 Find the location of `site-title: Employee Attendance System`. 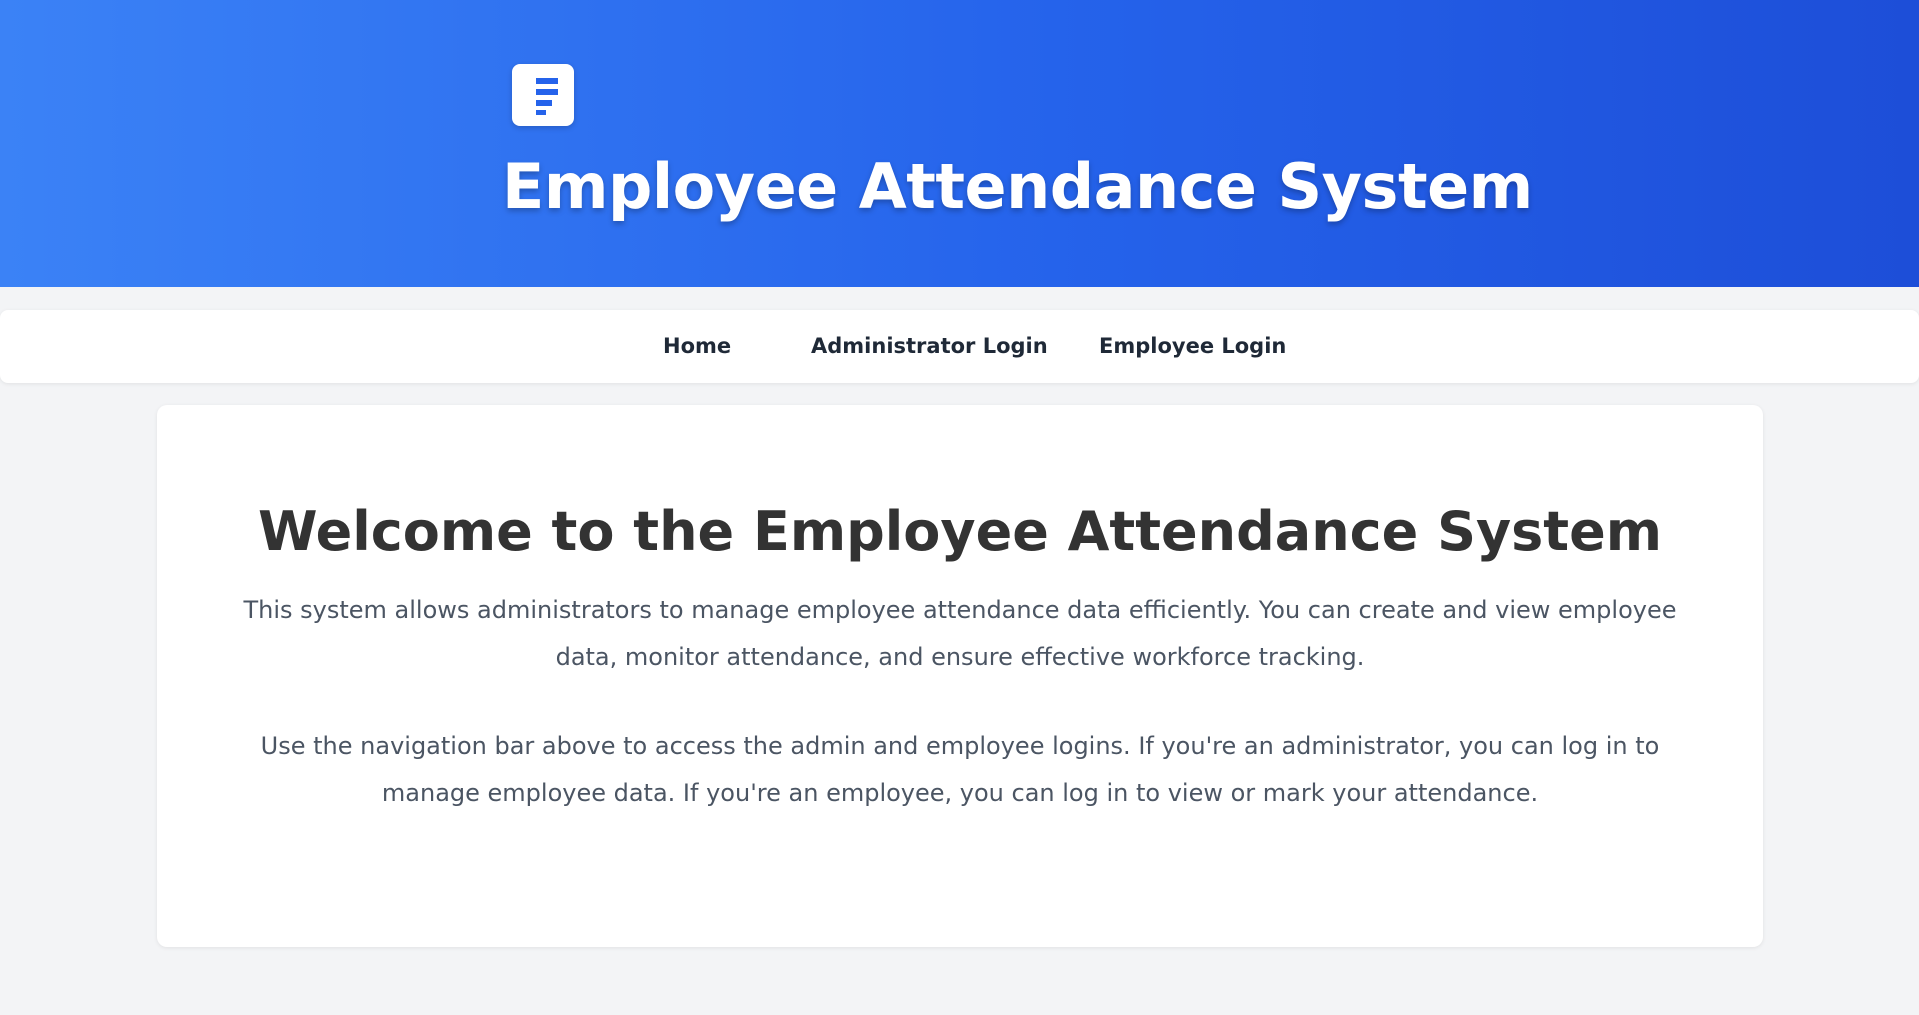

site-title: Employee Attendance System is located at coordinates (1017, 186).